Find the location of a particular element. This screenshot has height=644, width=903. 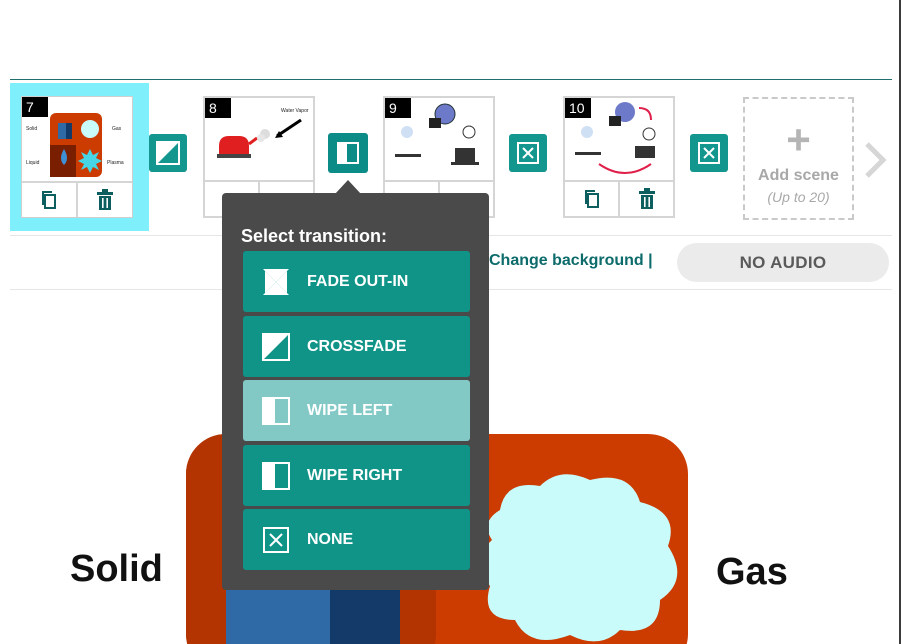

thumb-label: Water Vapor is located at coordinates (295, 111).